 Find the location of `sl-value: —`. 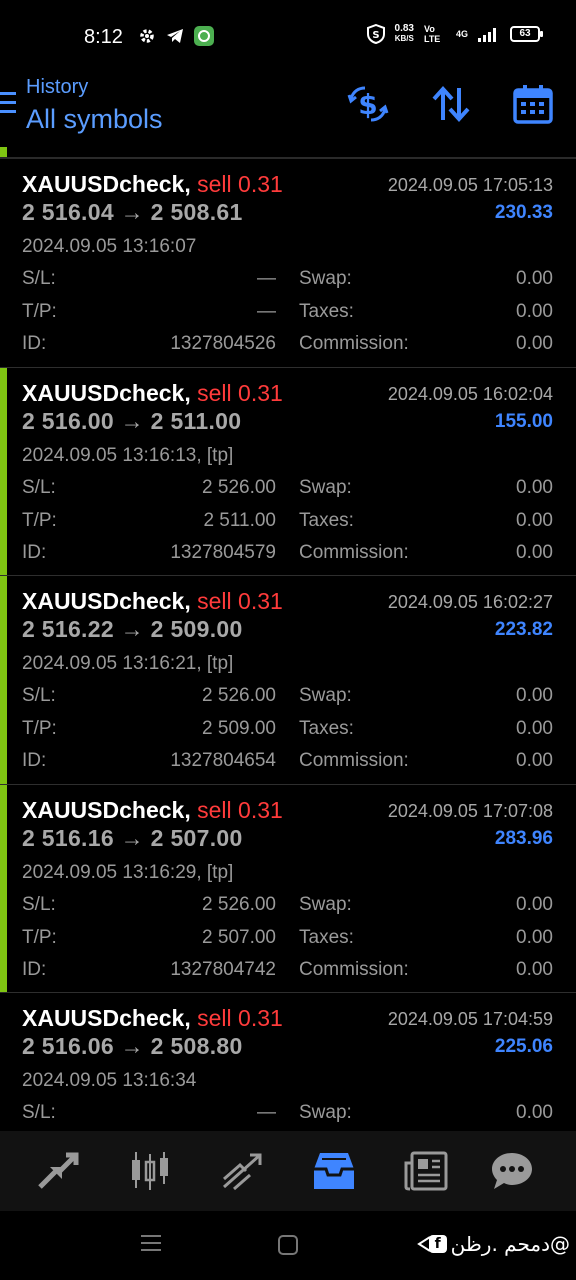

sl-value: — is located at coordinates (266, 1112).